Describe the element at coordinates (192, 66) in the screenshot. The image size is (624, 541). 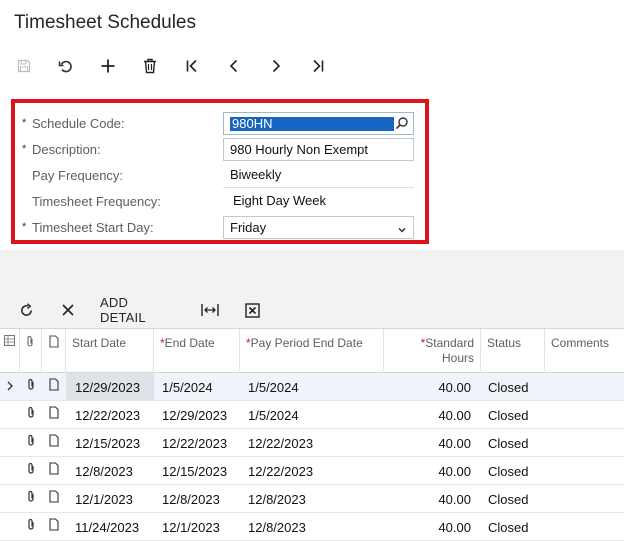
I see `first-record-button` at that location.